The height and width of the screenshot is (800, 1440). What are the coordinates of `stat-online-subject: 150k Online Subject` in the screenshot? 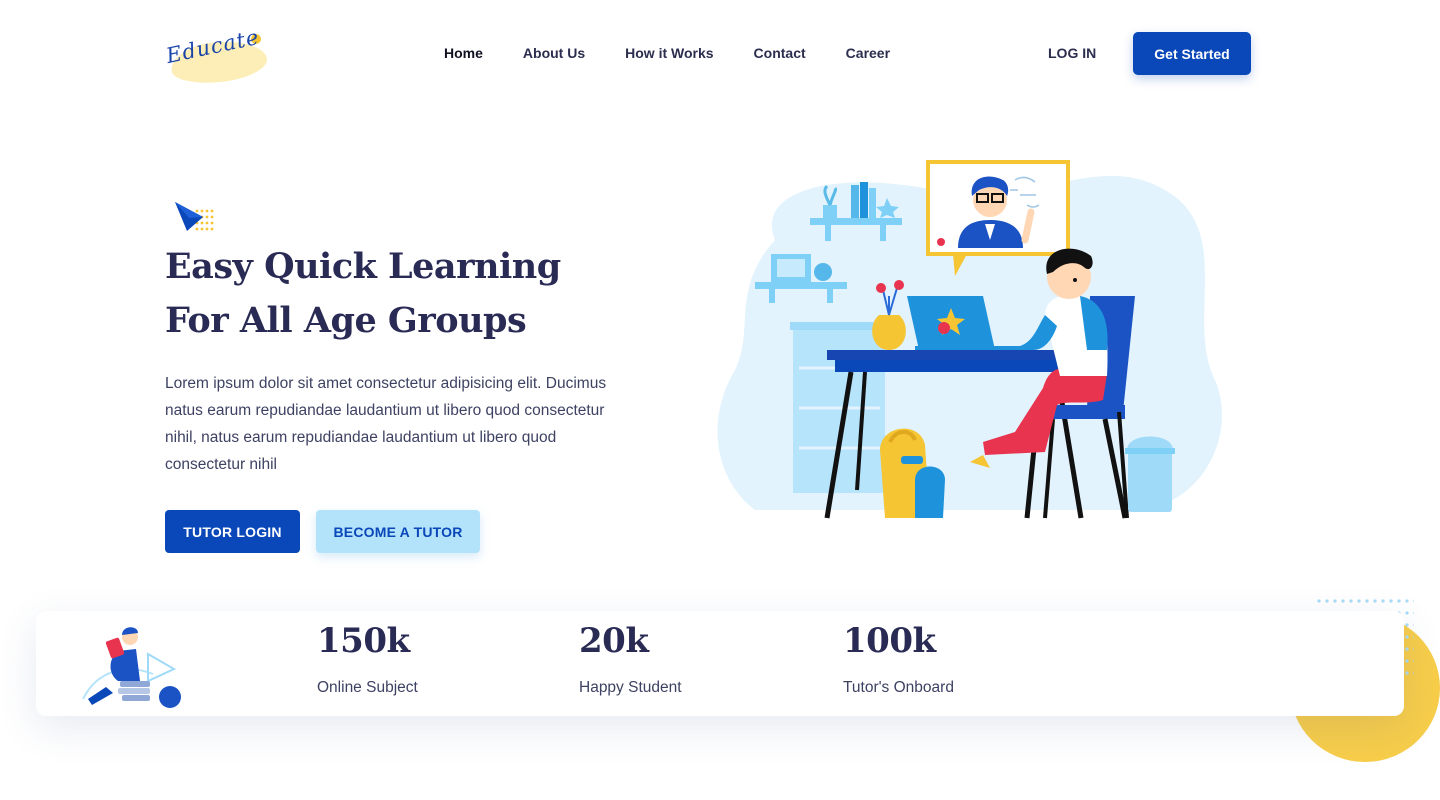 It's located at (367, 658).